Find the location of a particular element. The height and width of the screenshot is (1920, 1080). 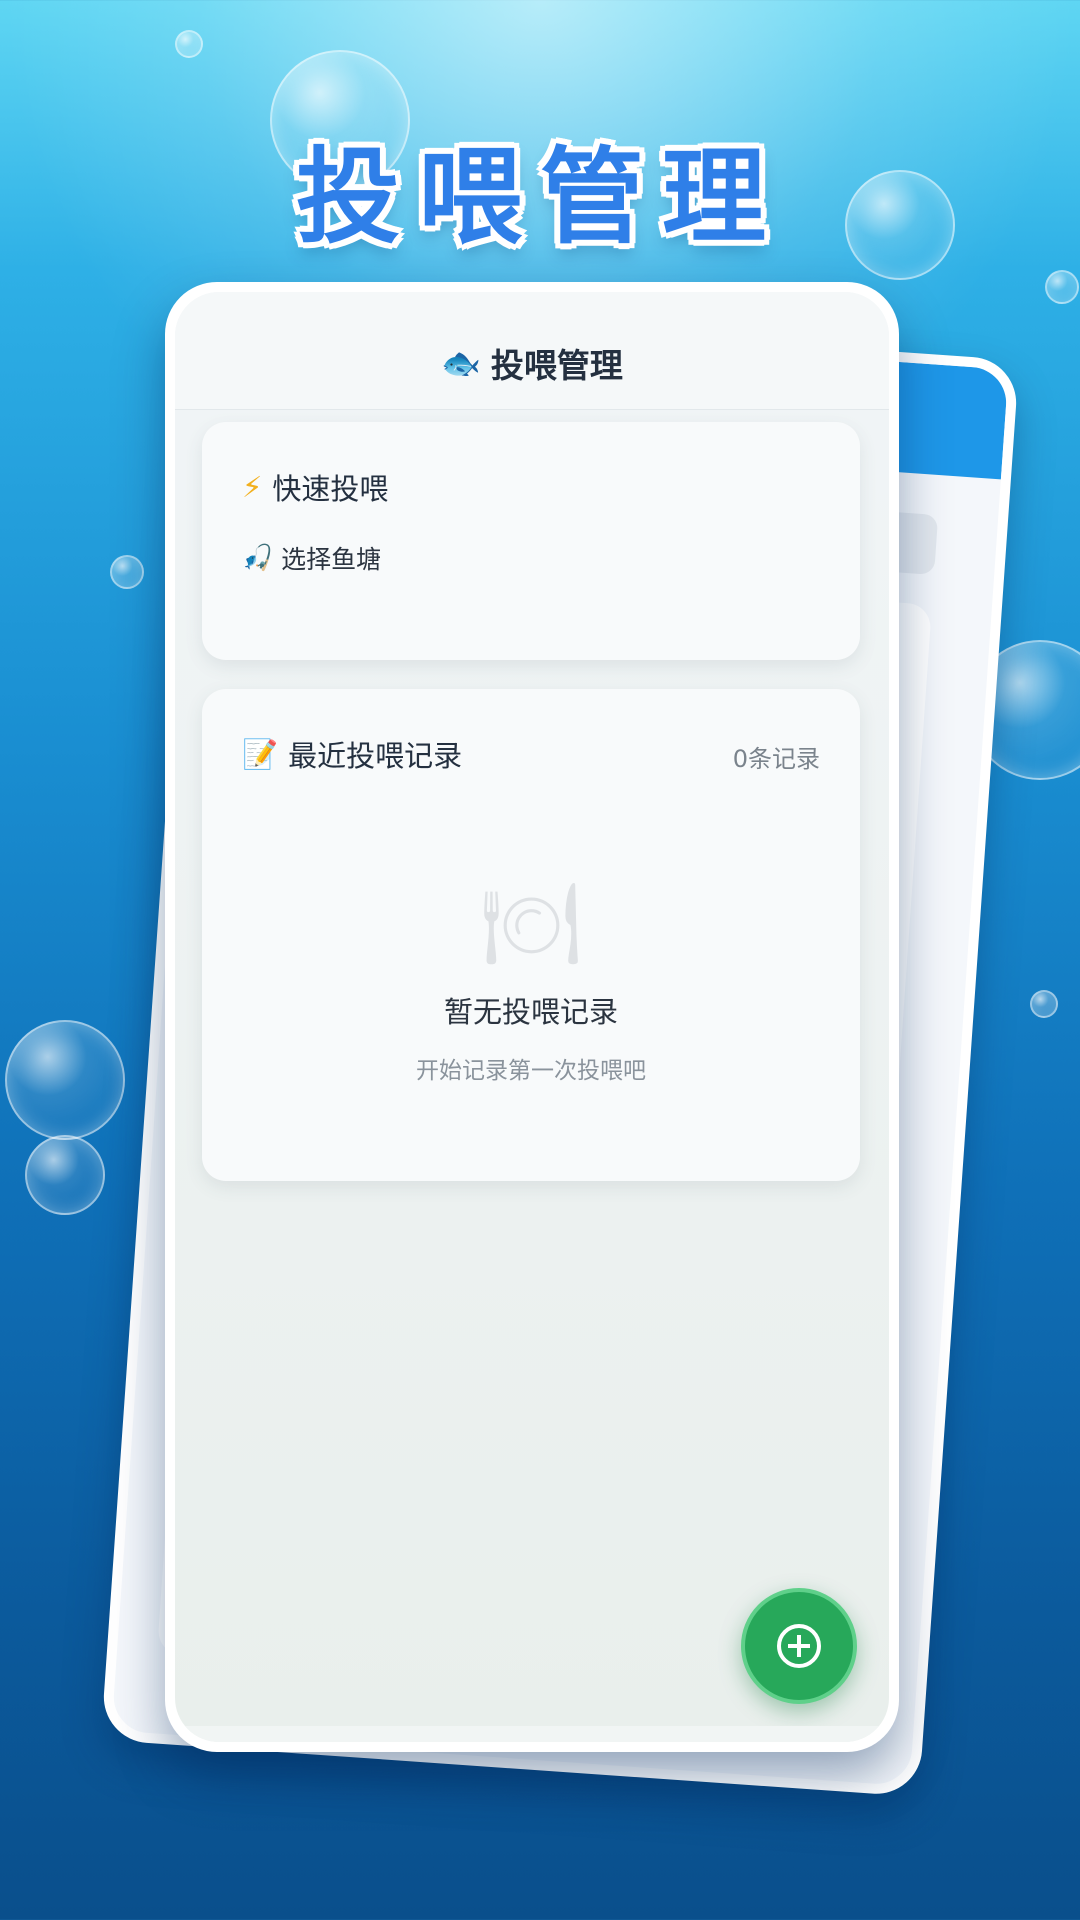

plus-circle-icon is located at coordinates (799, 1646).